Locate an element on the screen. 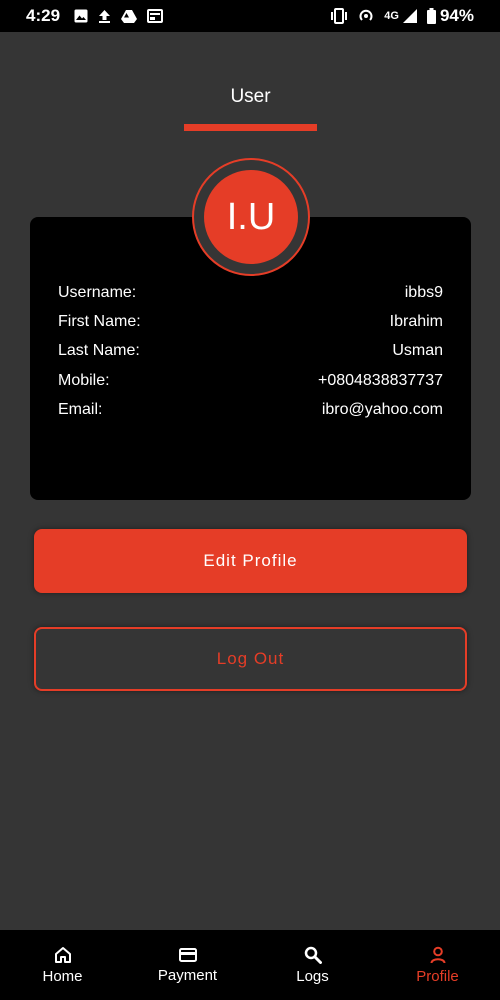 The height and width of the screenshot is (1000, 500). avatar-ring: I.U is located at coordinates (251, 217).